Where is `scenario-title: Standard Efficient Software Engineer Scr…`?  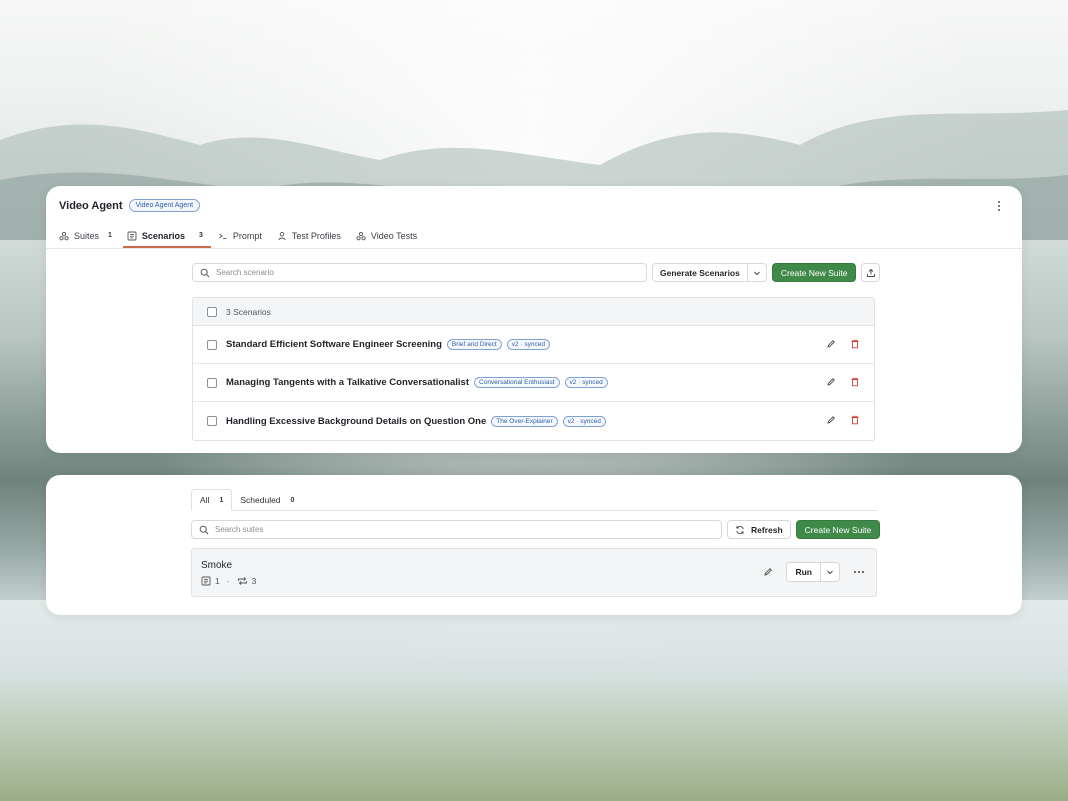
scenario-title: Standard Efficient Software Engineer Scr… is located at coordinates (334, 344).